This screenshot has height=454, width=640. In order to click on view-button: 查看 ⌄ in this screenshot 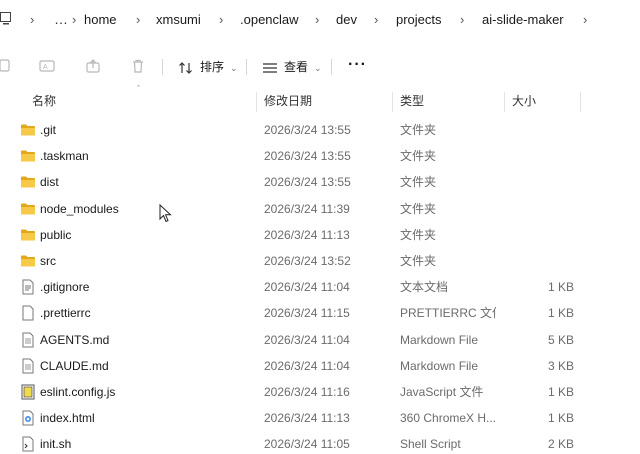, I will do `click(292, 67)`.